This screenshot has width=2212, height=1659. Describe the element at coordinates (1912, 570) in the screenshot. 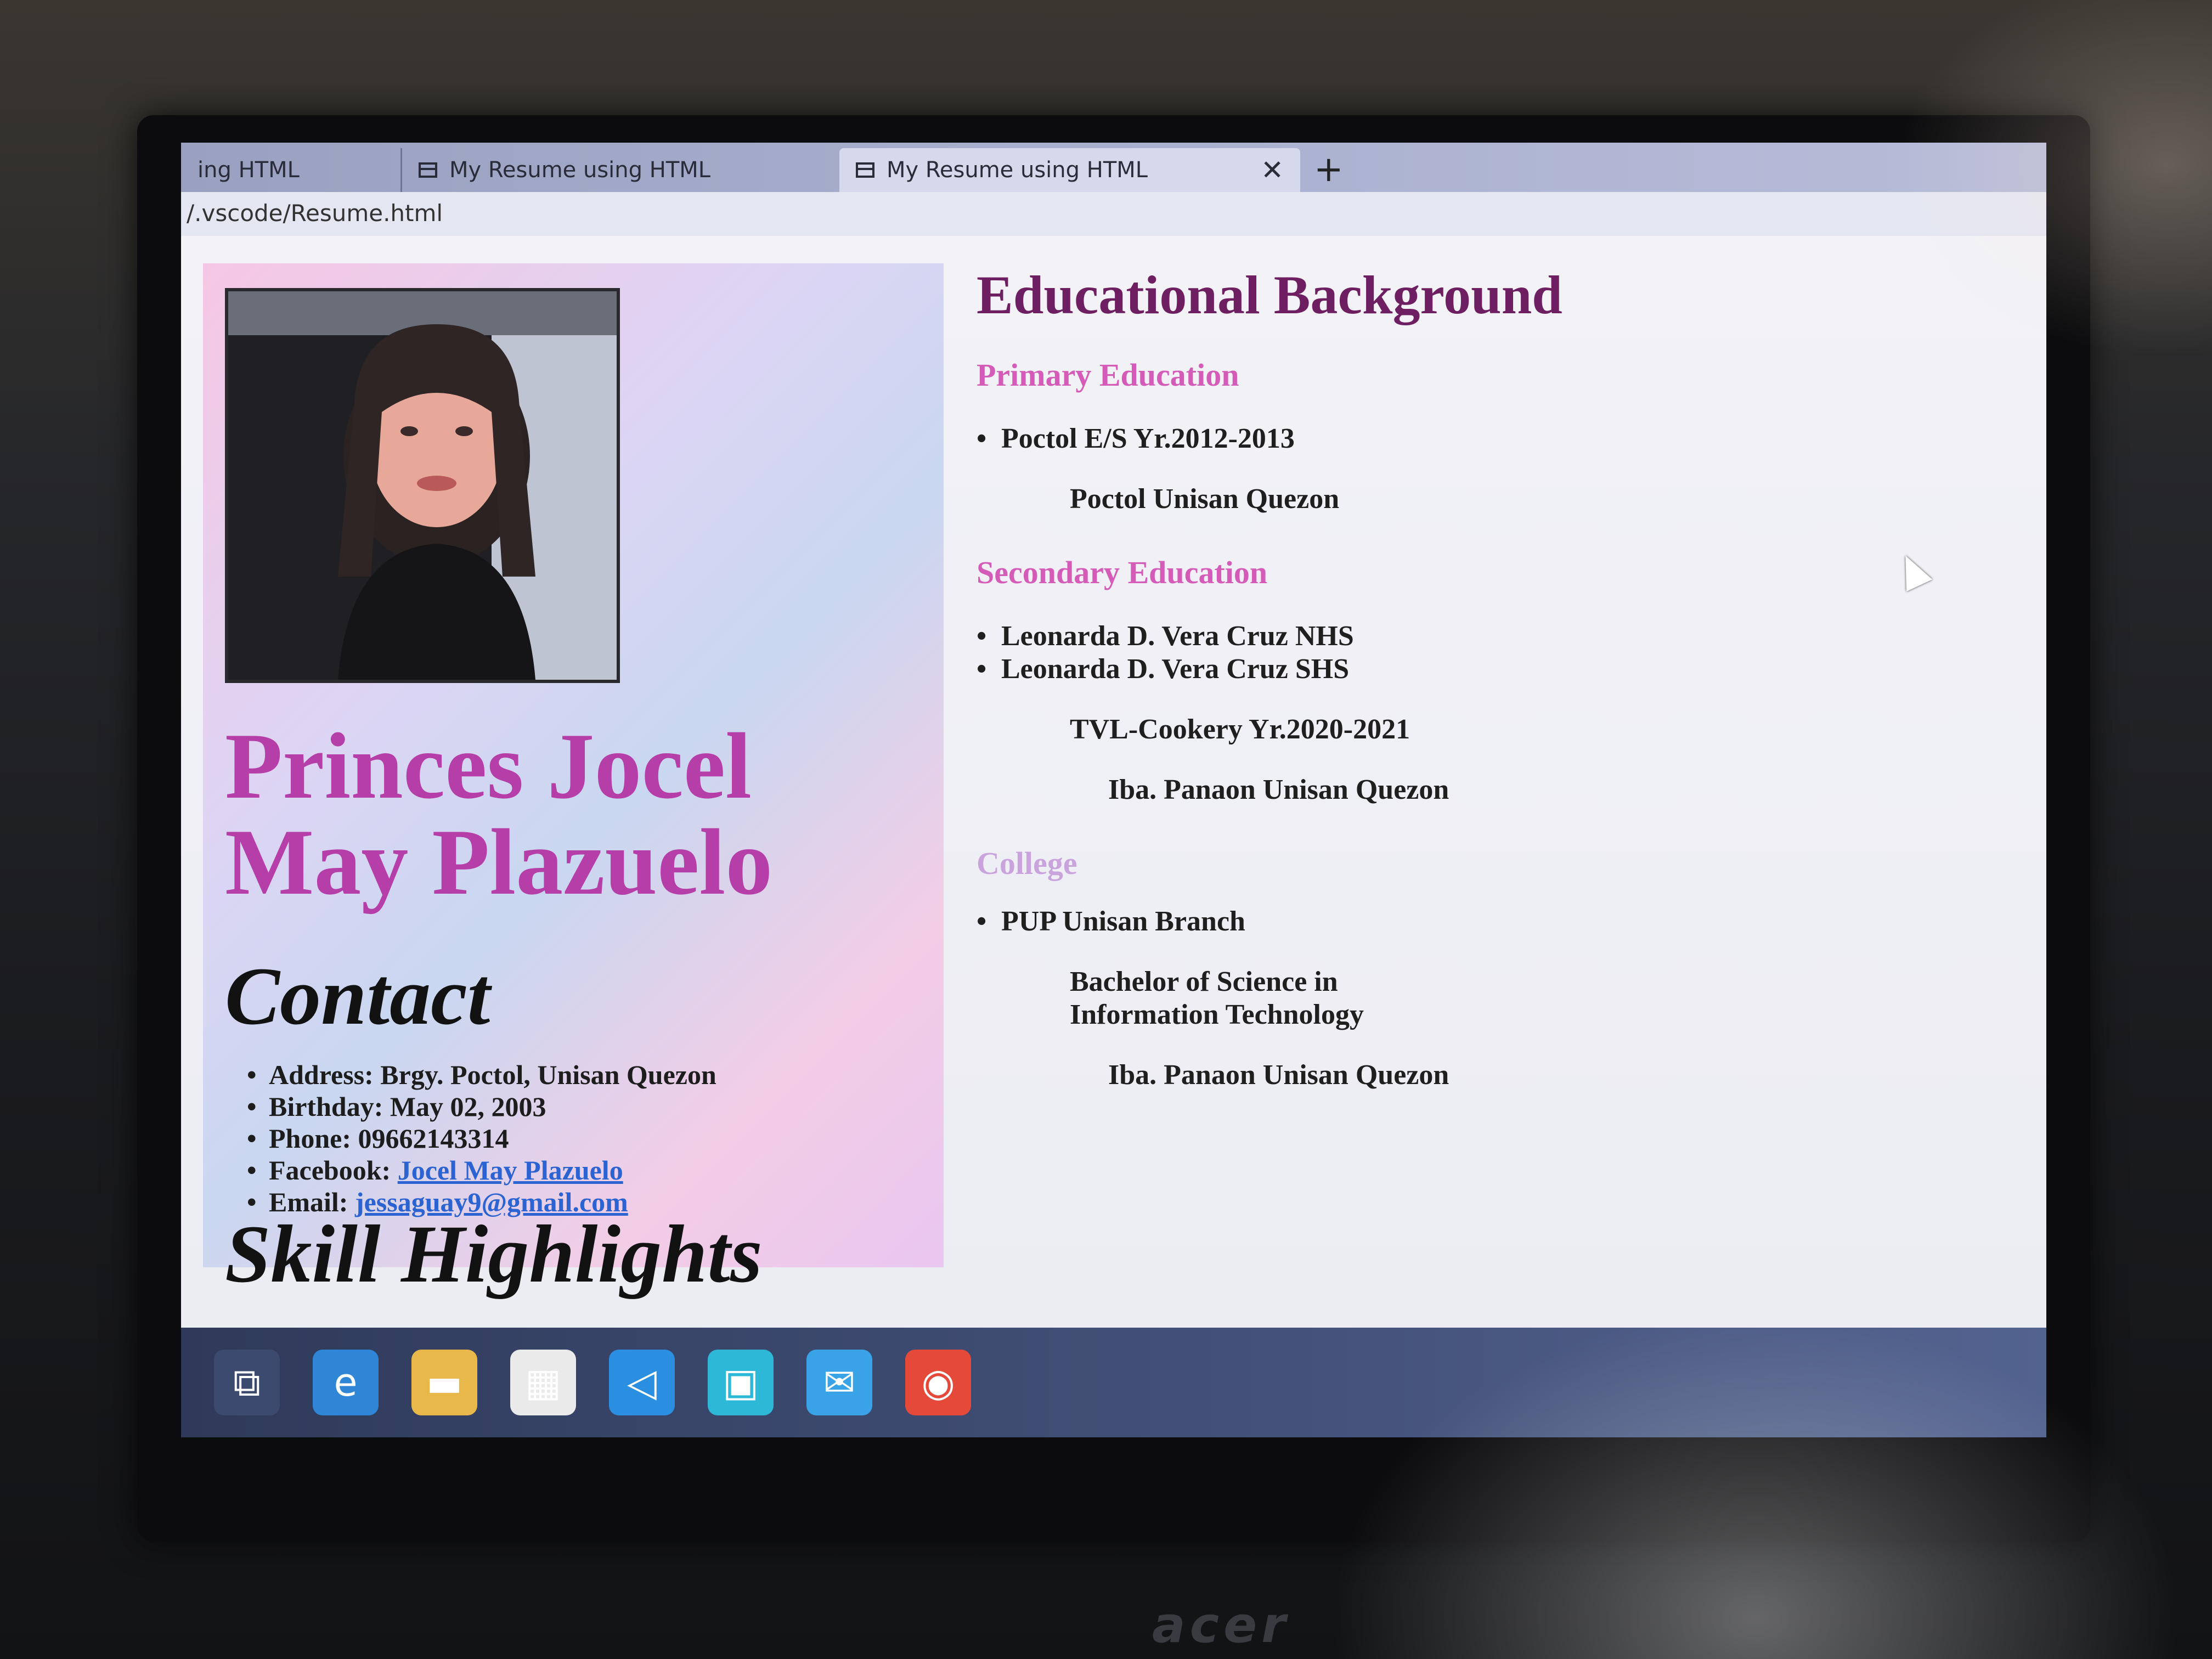

I see `mouse-cursor` at that location.